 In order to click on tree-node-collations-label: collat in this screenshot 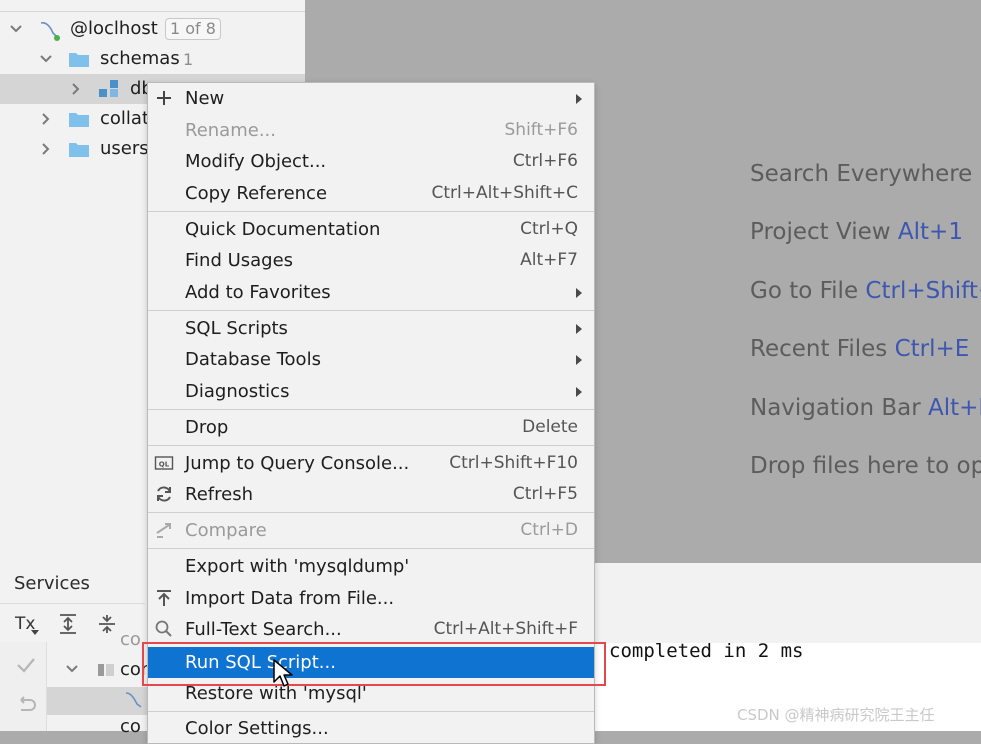, I will do `click(124, 118)`.